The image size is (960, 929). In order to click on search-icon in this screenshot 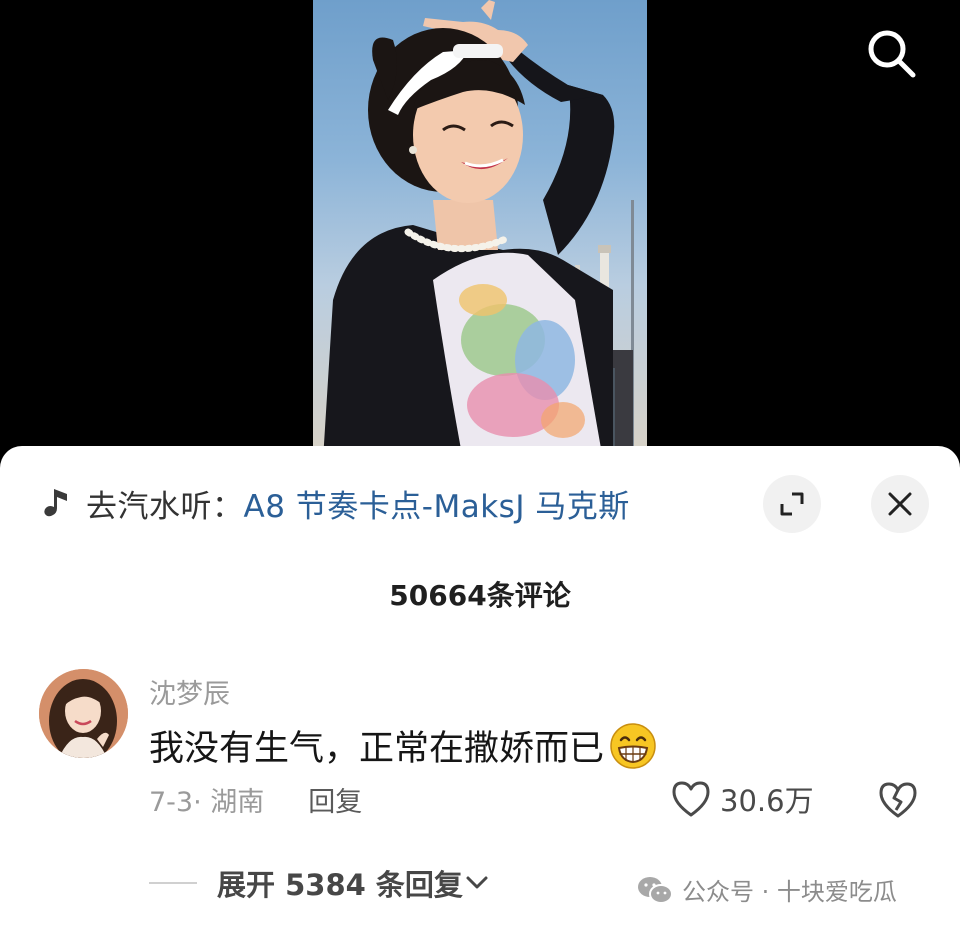, I will do `click(892, 54)`.